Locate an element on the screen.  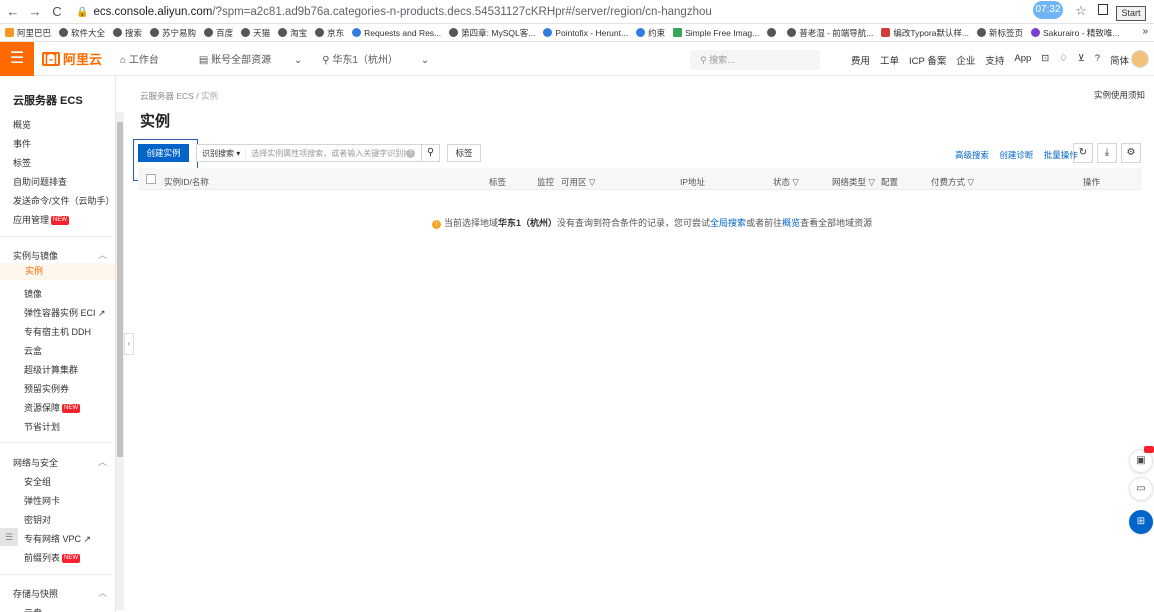
sidebar-item-troubleshoot: 自助问题排查 is located at coordinates (40, 181).